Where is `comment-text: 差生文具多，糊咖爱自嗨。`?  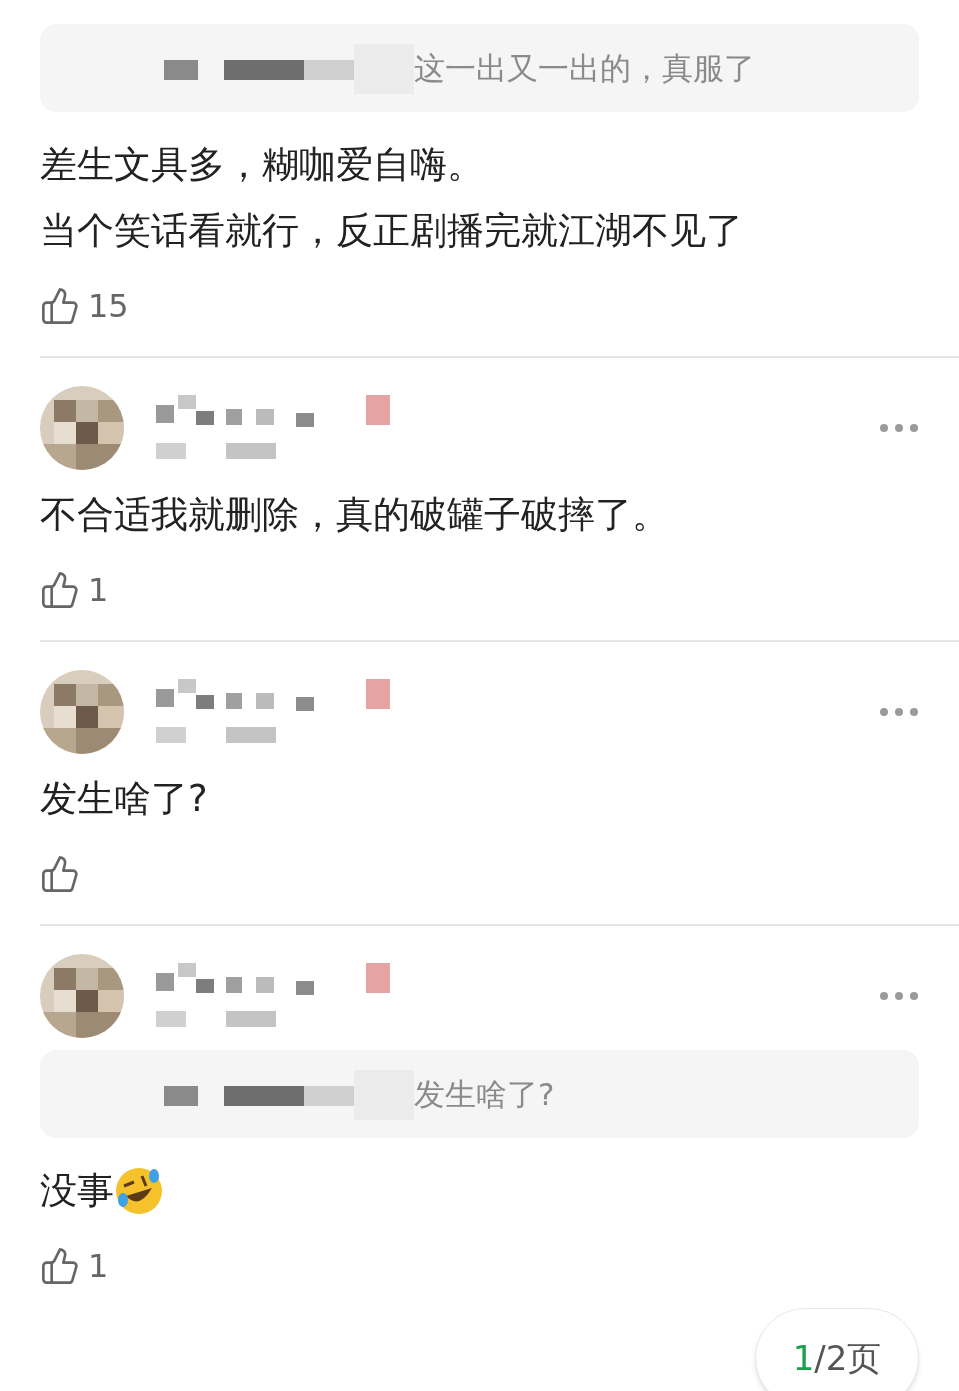 comment-text: 差生文具多，糊咖爱自嗨。 is located at coordinates (262, 165).